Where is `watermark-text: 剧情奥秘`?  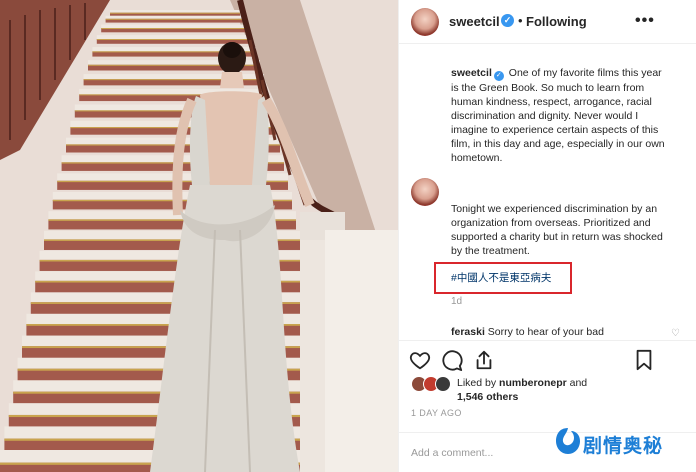 watermark-text: 剧情奥秘 is located at coordinates (623, 446).